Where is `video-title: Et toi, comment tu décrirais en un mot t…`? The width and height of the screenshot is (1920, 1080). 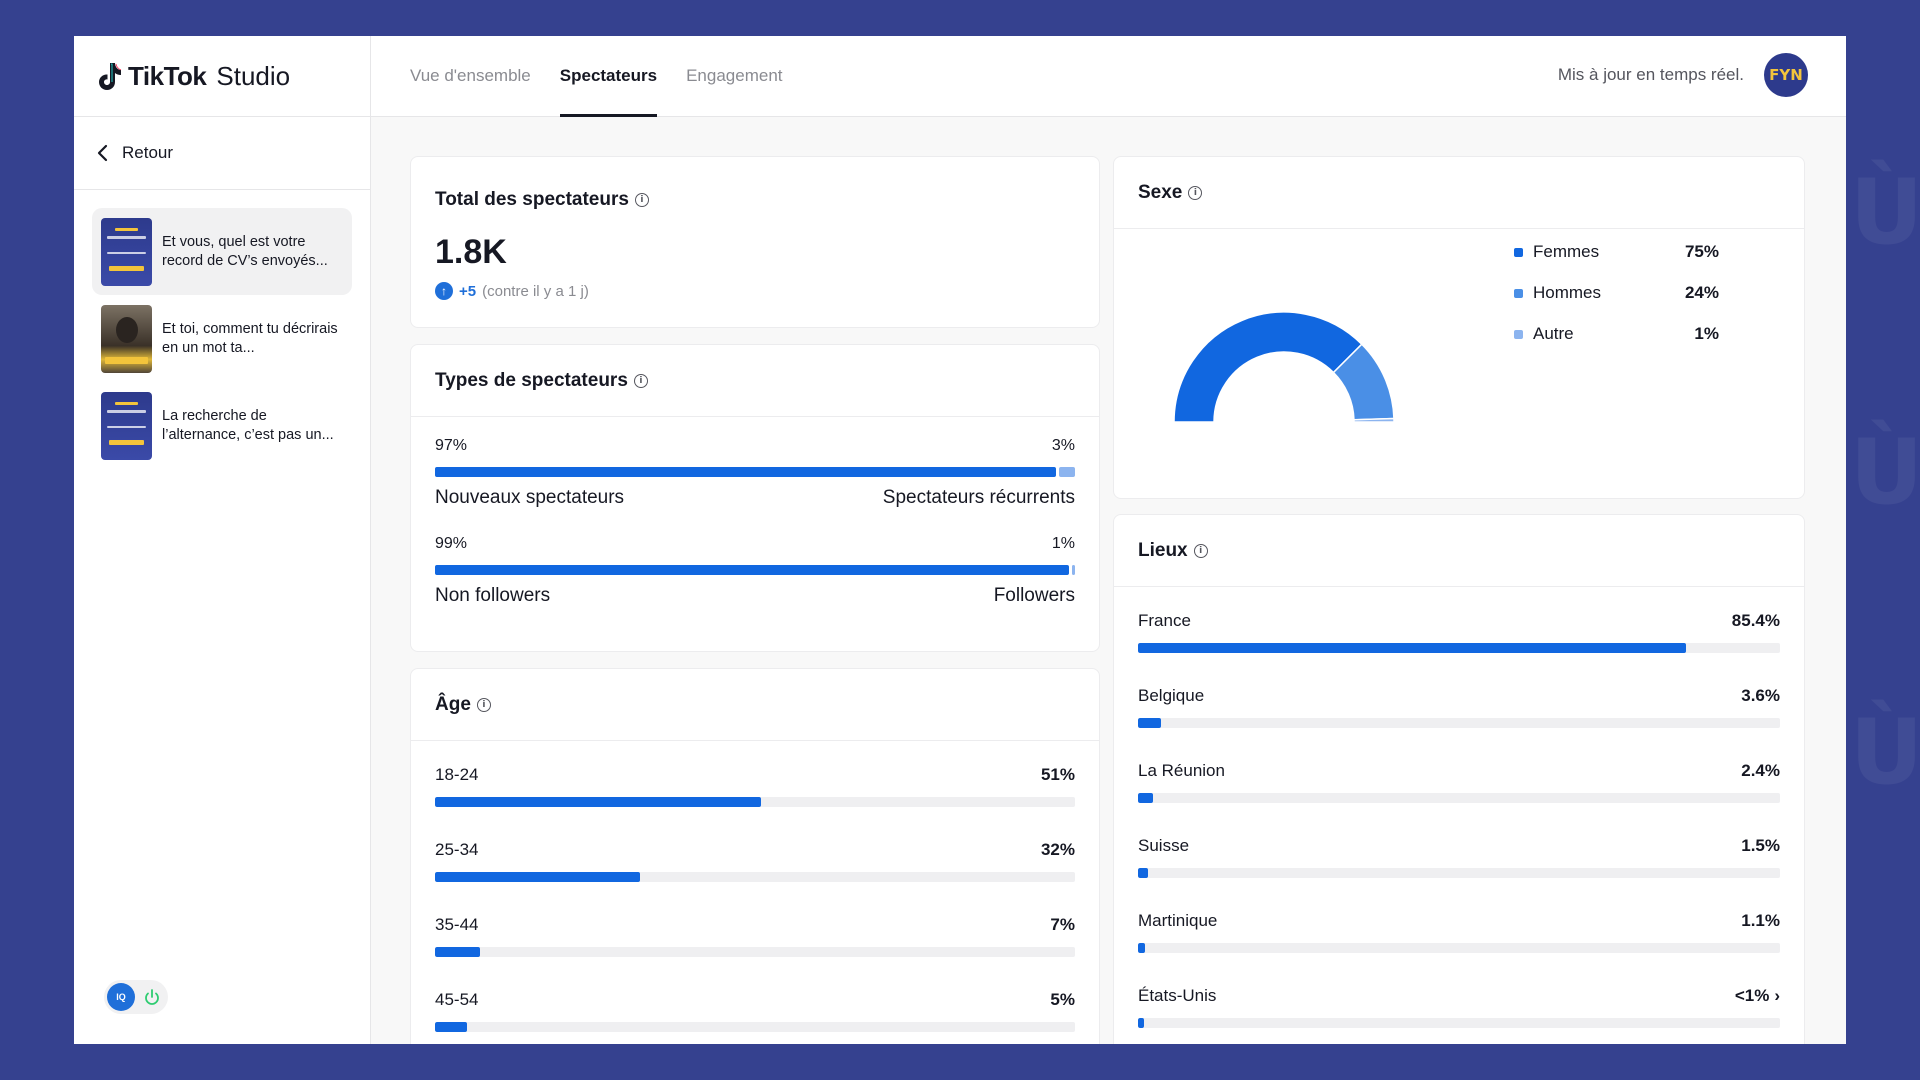 video-title: Et toi, comment tu décrirais en un mot t… is located at coordinates (250, 338).